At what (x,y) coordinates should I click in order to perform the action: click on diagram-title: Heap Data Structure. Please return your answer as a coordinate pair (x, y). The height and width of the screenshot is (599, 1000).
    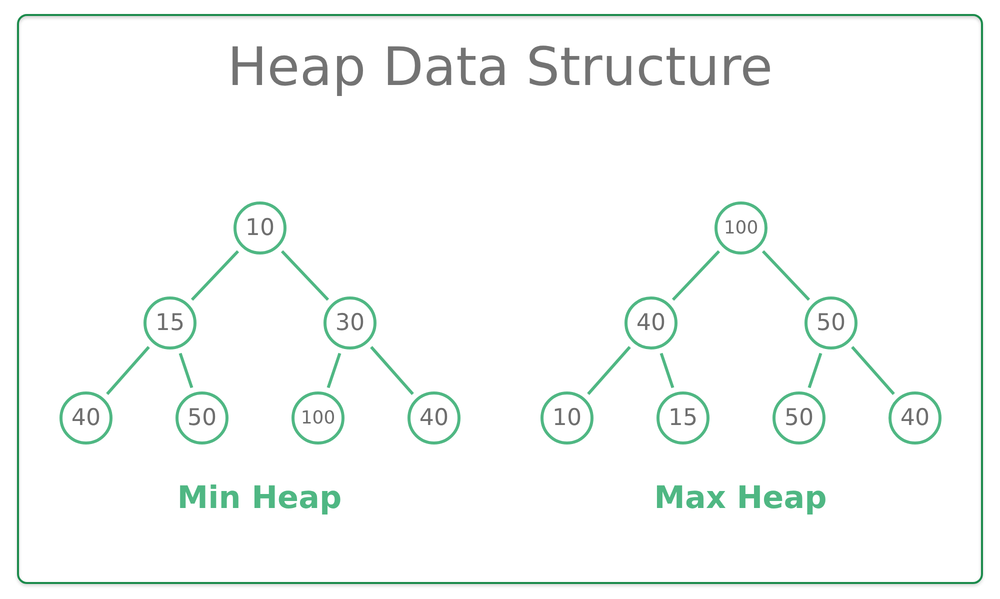
    Looking at the image, I should click on (500, 68).